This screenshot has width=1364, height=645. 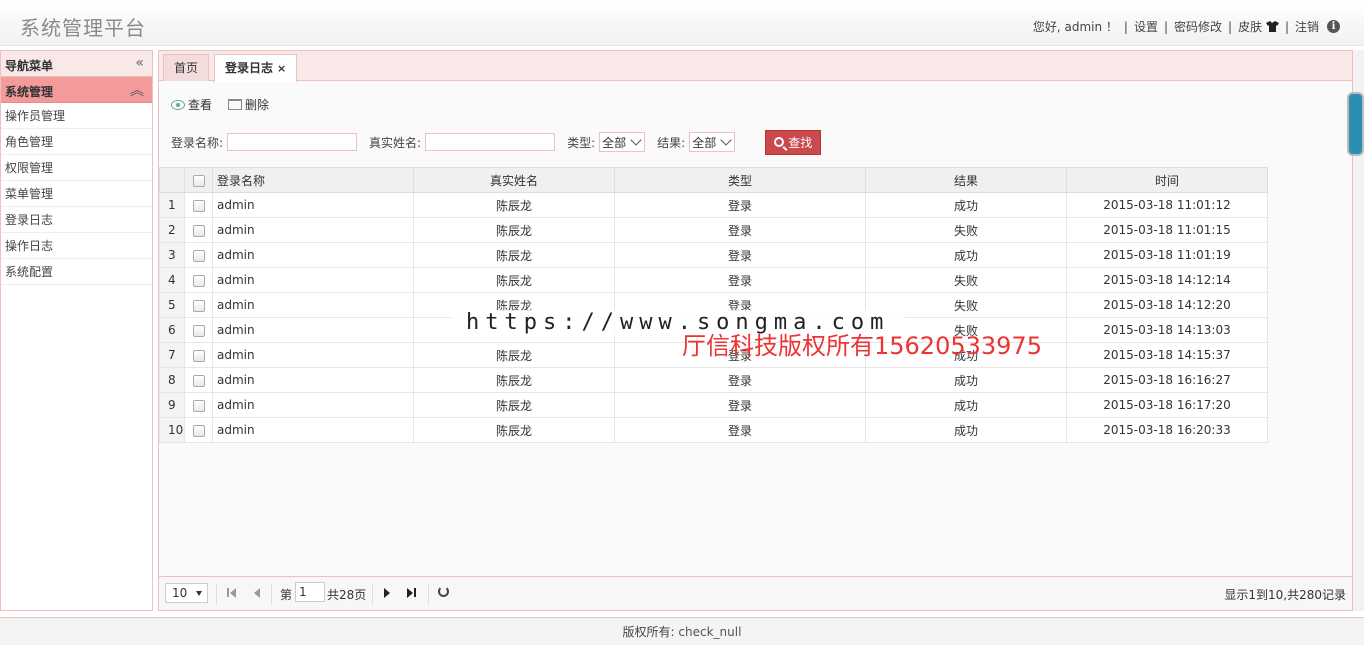 I want to click on type-label: 类型:, so click(x=581, y=142).